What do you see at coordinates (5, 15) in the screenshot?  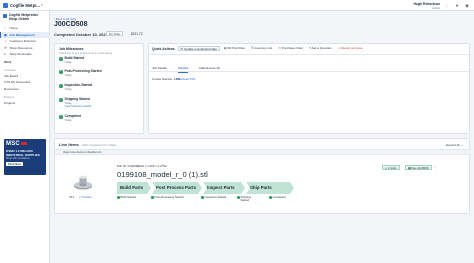 I see `org-icon` at bounding box center [5, 15].